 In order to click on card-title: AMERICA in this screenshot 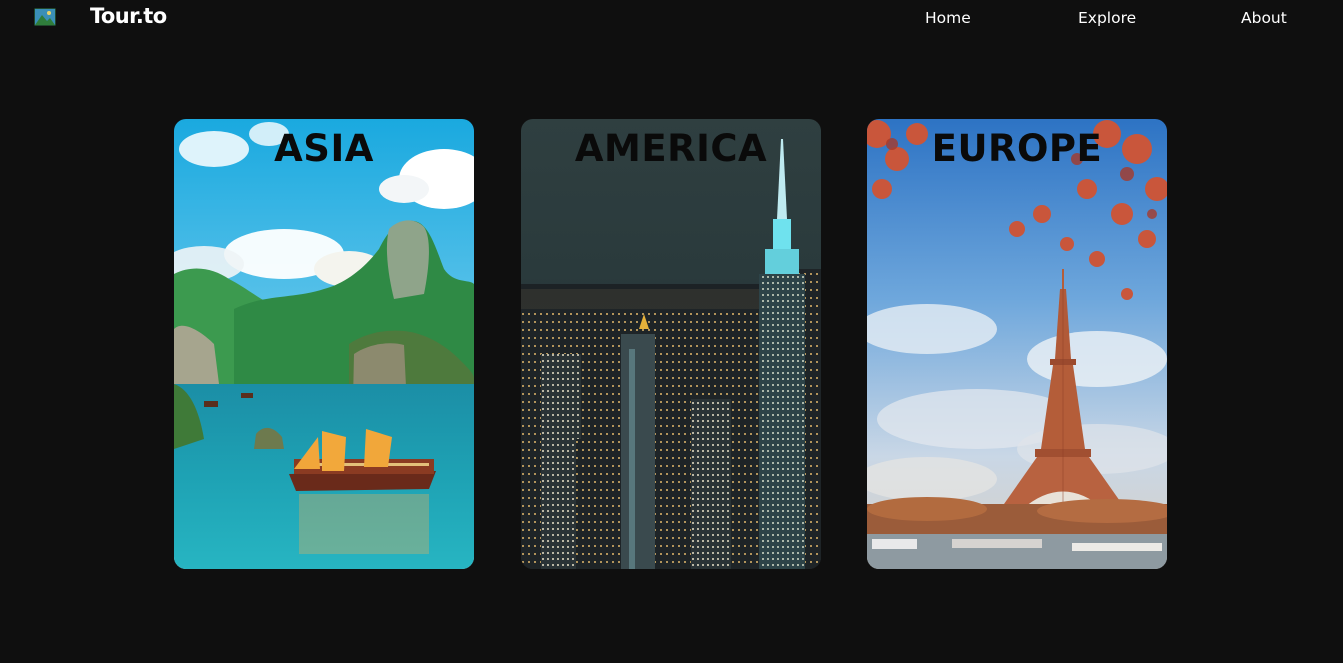, I will do `click(671, 148)`.